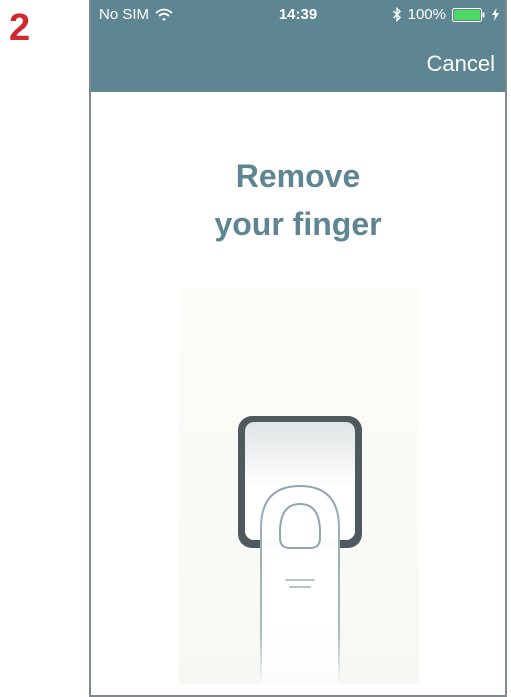  What do you see at coordinates (298, 200) in the screenshot?
I see `page-title: Remove your finger` at bounding box center [298, 200].